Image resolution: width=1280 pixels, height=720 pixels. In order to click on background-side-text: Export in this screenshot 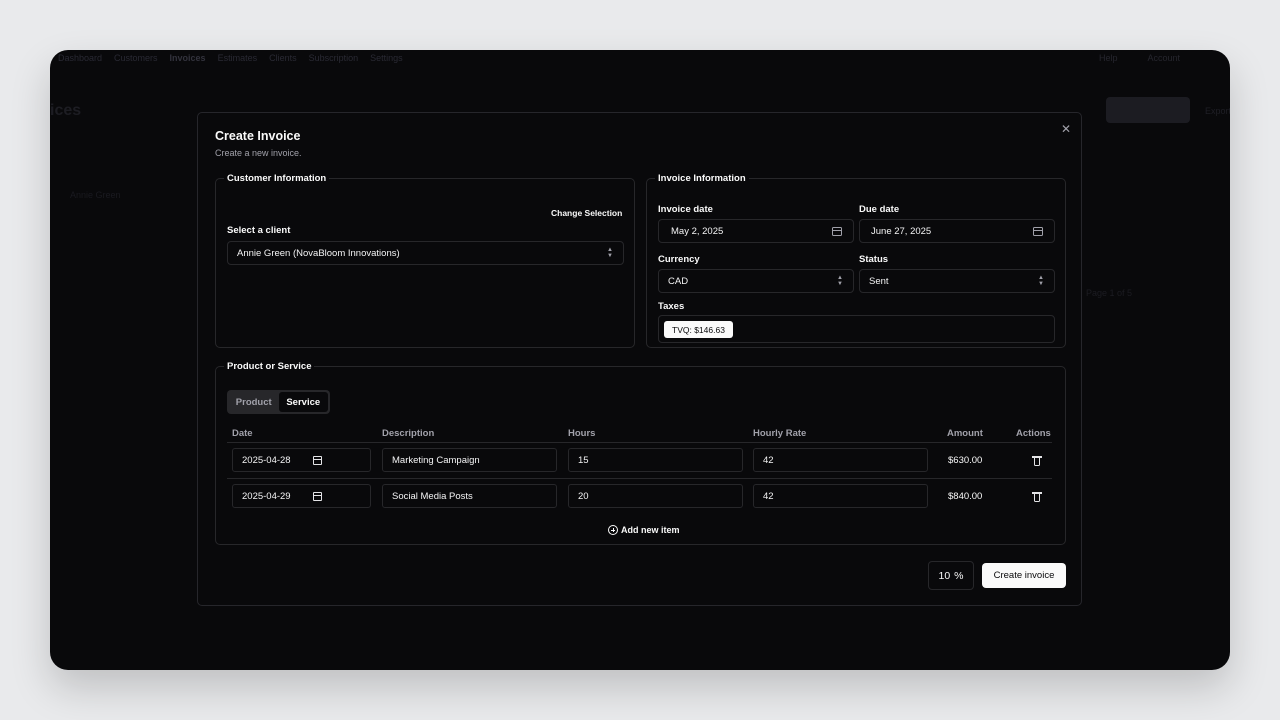, I will do `click(1217, 111)`.